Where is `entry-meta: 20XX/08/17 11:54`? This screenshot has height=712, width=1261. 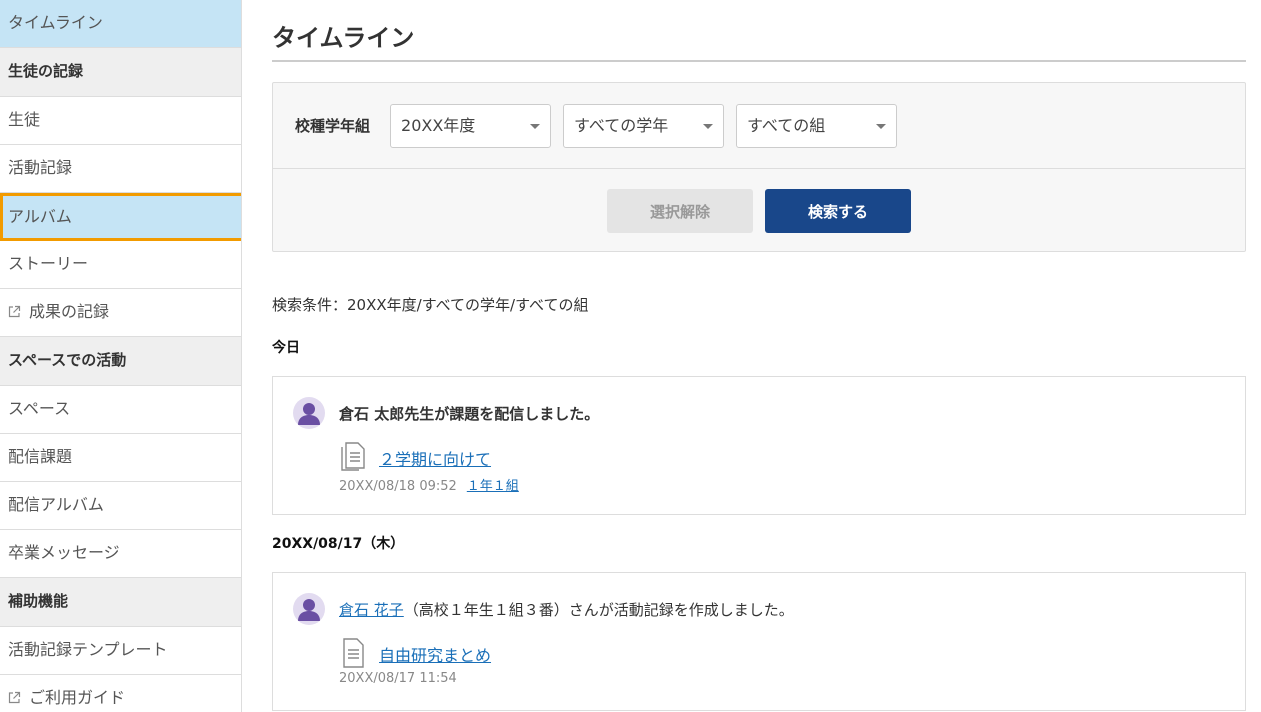 entry-meta: 20XX/08/17 11:54 is located at coordinates (398, 678).